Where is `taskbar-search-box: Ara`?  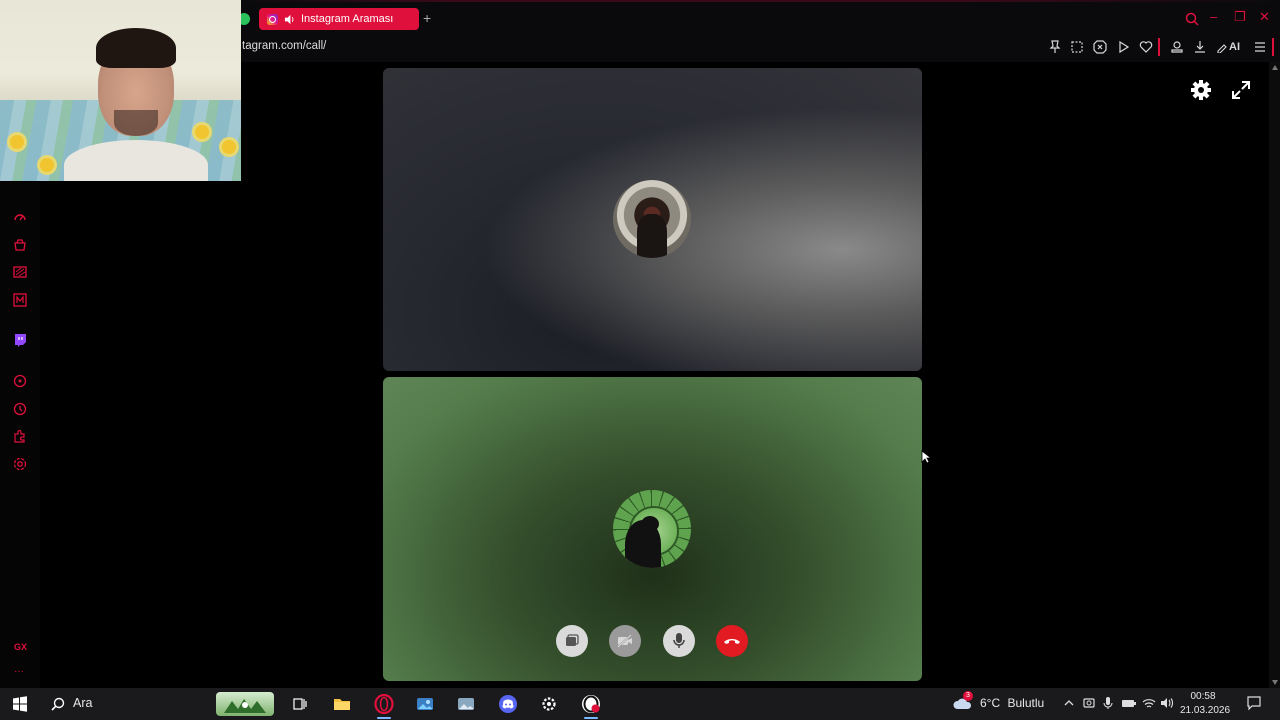
taskbar-search-box: Ara is located at coordinates (82, 703).